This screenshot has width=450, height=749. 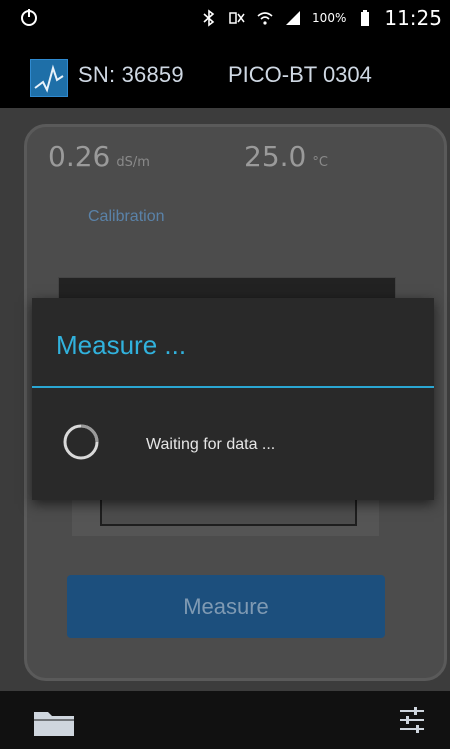 I want to click on wifi-icon, so click(x=265, y=18).